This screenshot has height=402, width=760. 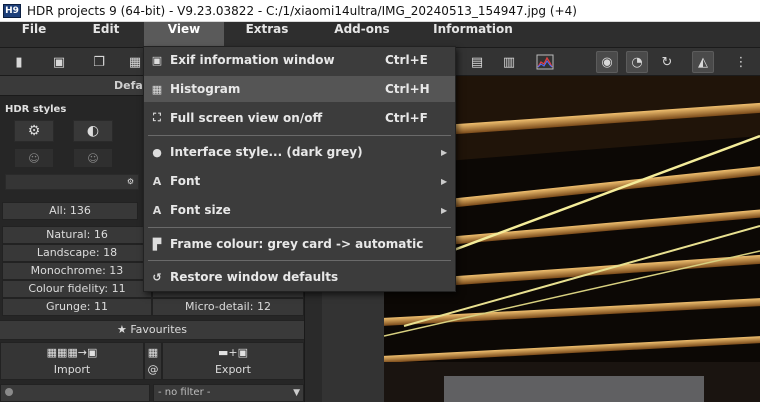 What do you see at coordinates (70, 211) in the screenshot?
I see `category-all: All: 136` at bounding box center [70, 211].